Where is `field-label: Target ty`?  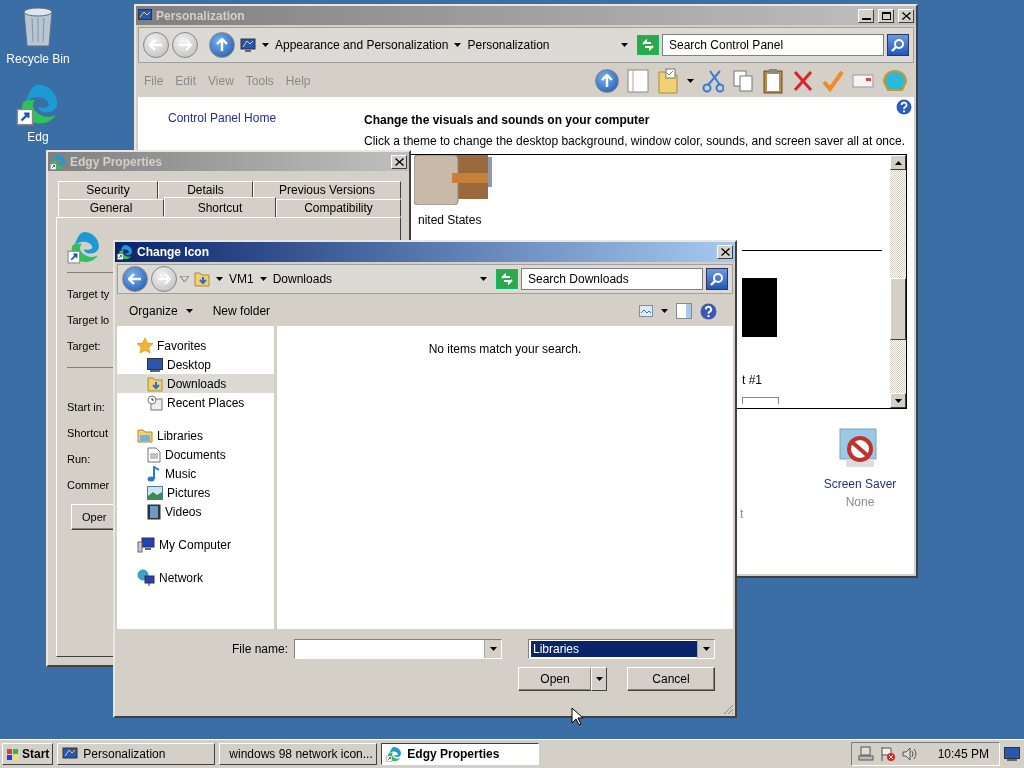 field-label: Target ty is located at coordinates (88, 294).